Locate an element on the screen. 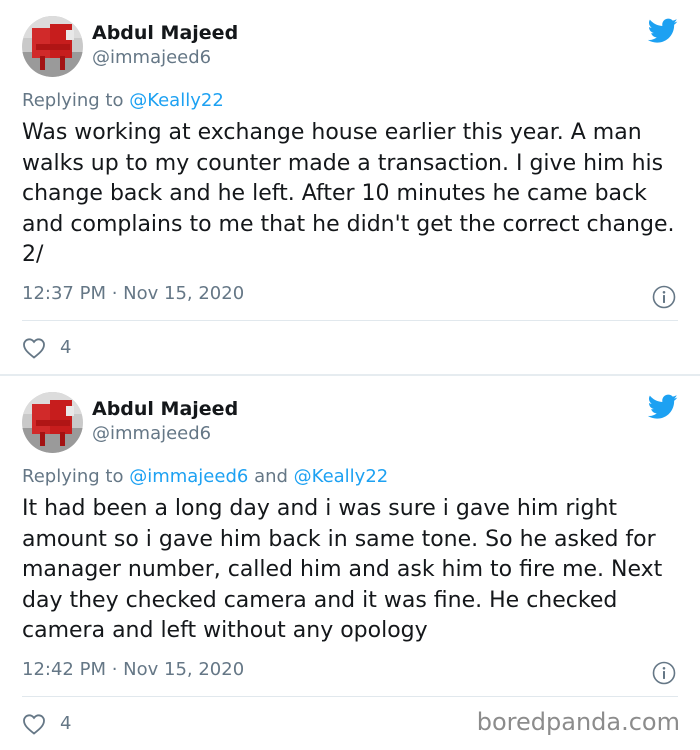 Image resolution: width=700 pixels, height=750 pixels. reply-context: Replying to @Keally22 is located at coordinates (123, 100).